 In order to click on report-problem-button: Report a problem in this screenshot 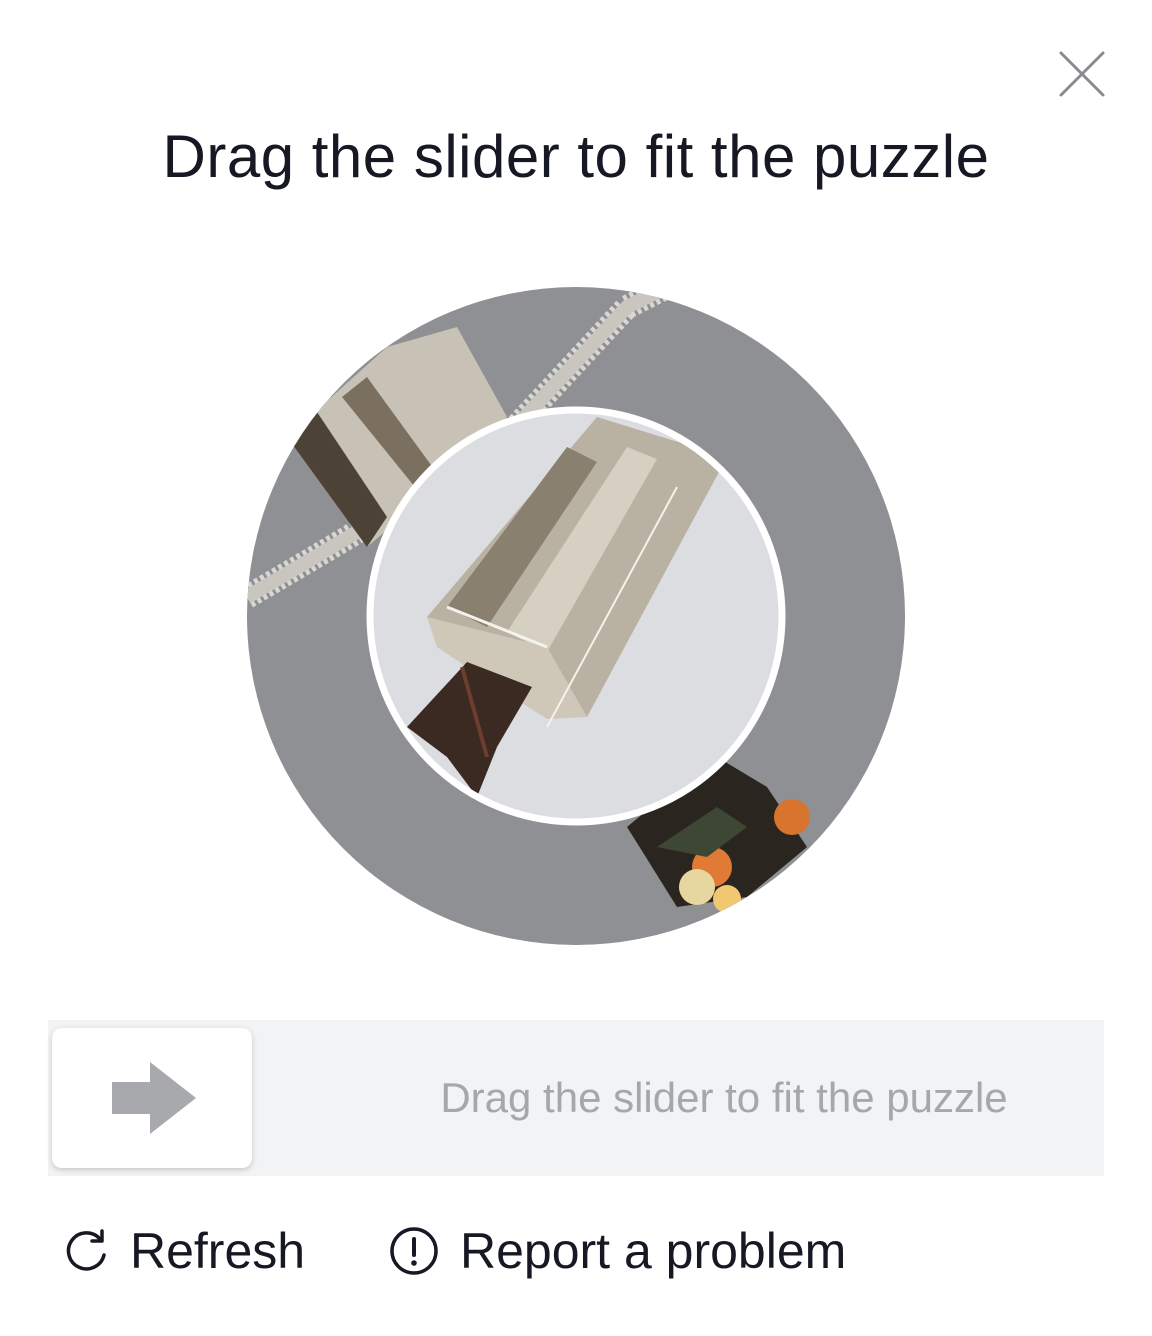, I will do `click(617, 1251)`.